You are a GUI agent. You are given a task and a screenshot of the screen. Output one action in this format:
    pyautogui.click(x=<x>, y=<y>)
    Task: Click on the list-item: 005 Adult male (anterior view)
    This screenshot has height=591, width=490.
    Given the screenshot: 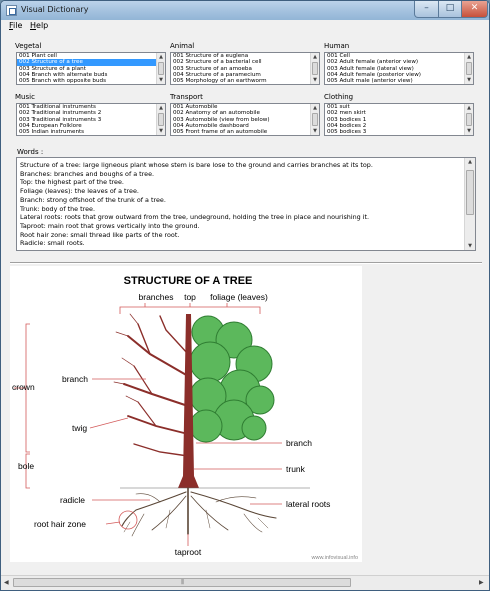 What is the action you would take?
    pyautogui.click(x=394, y=81)
    